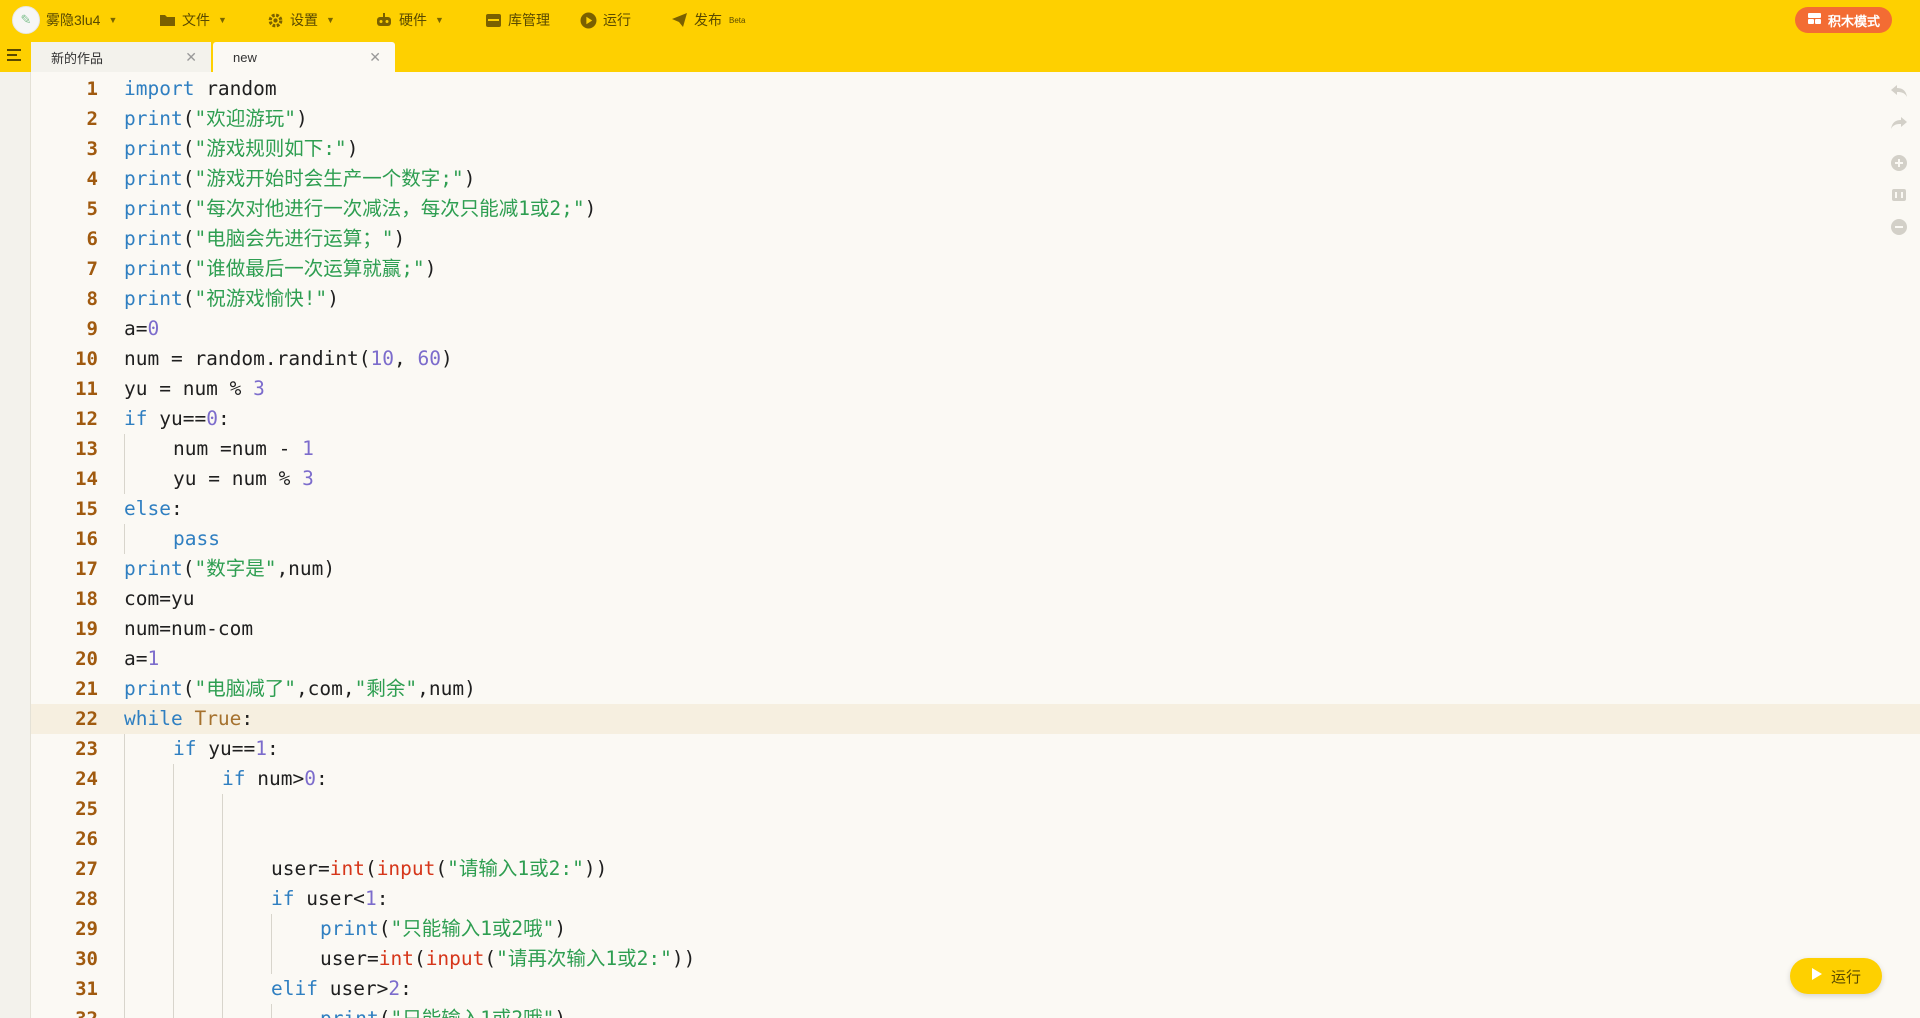 Image resolution: width=1920 pixels, height=1018 pixels. What do you see at coordinates (121, 57) in the screenshot?
I see `tab-new-work: 新的作品 ✕` at bounding box center [121, 57].